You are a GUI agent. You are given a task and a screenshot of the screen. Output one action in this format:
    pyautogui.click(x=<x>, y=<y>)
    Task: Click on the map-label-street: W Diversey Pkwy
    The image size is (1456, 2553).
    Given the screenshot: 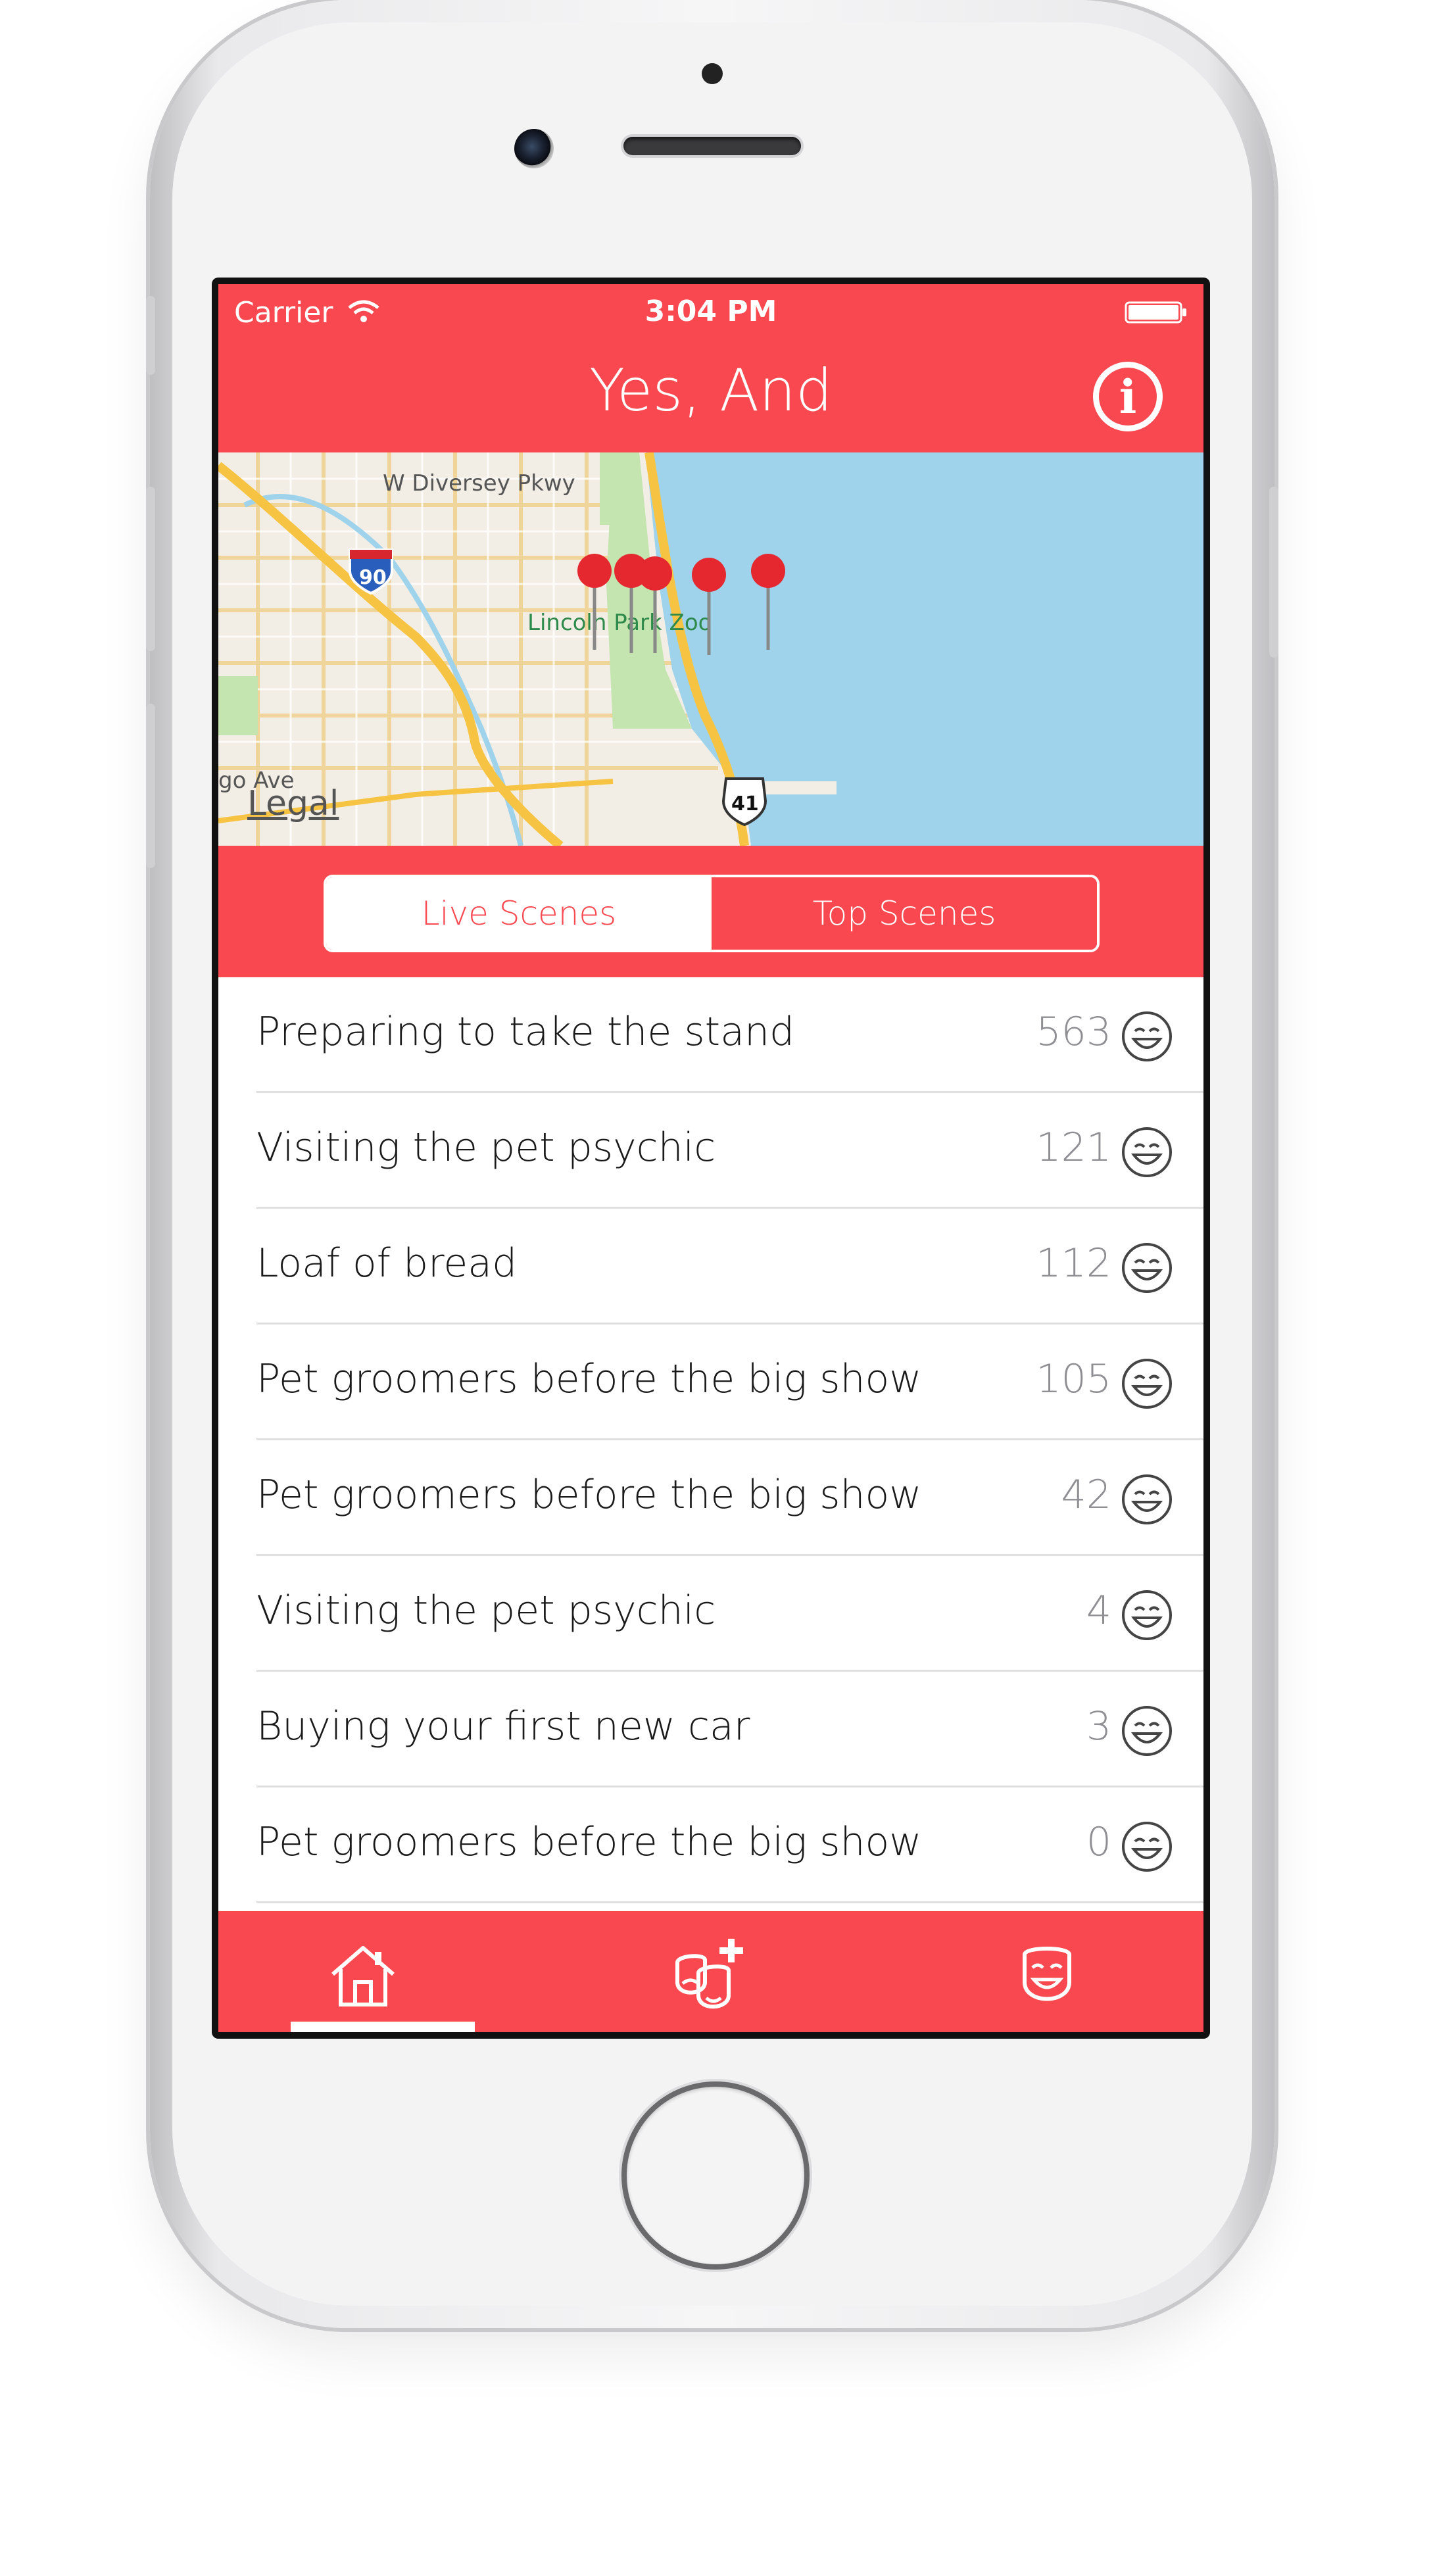 What is the action you would take?
    pyautogui.click(x=479, y=483)
    